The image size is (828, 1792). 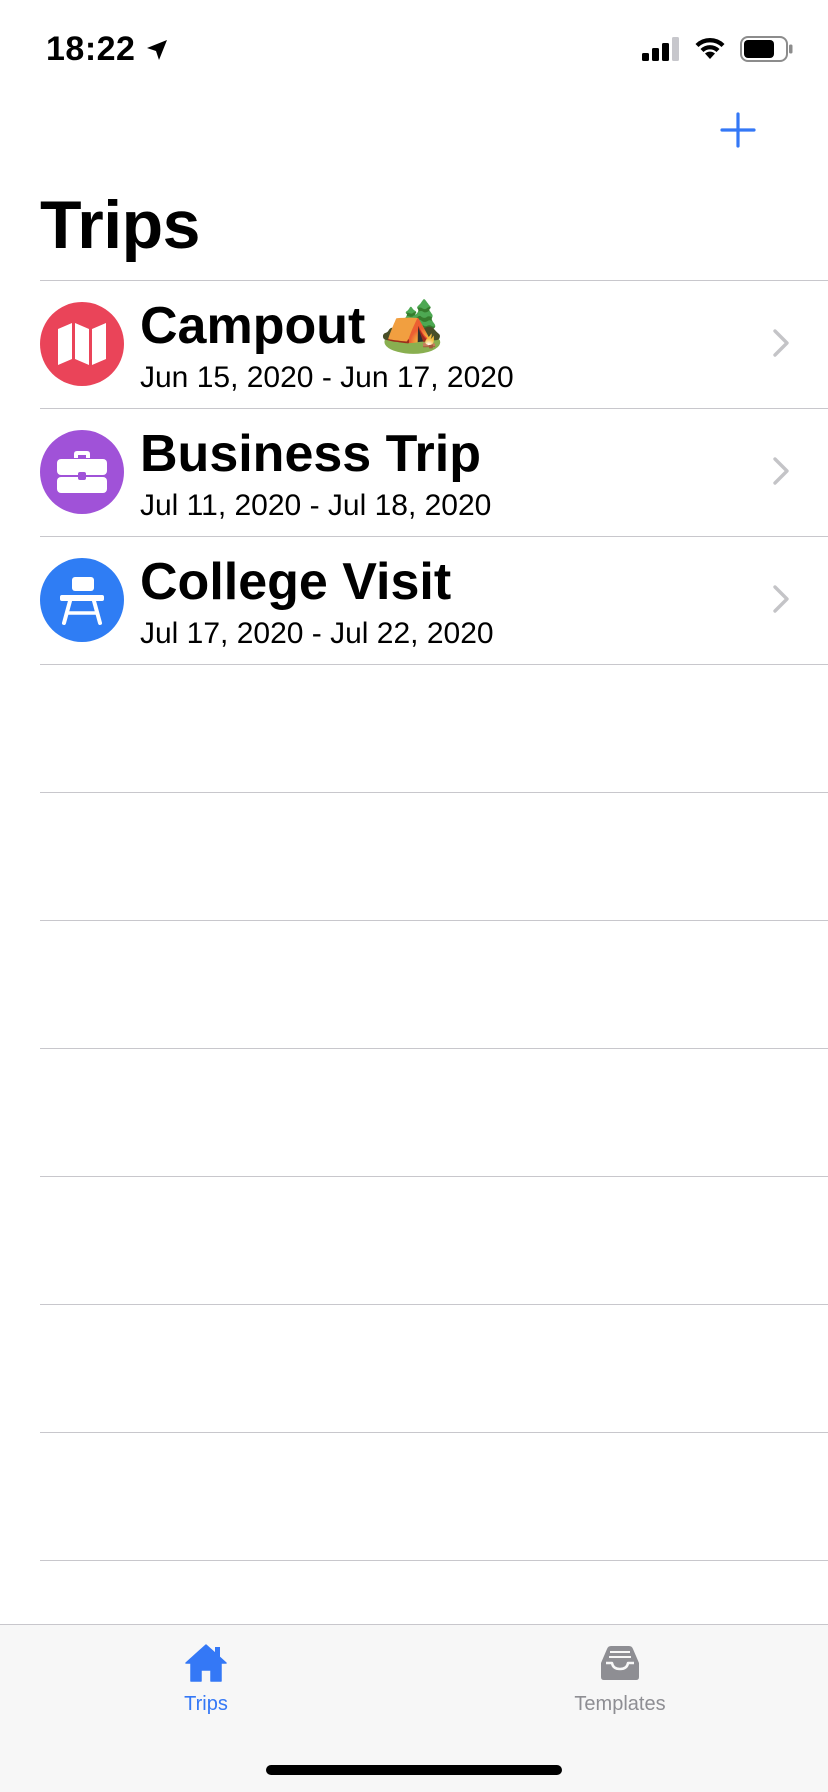 I want to click on status-bar: 18:22, so click(x=414, y=50).